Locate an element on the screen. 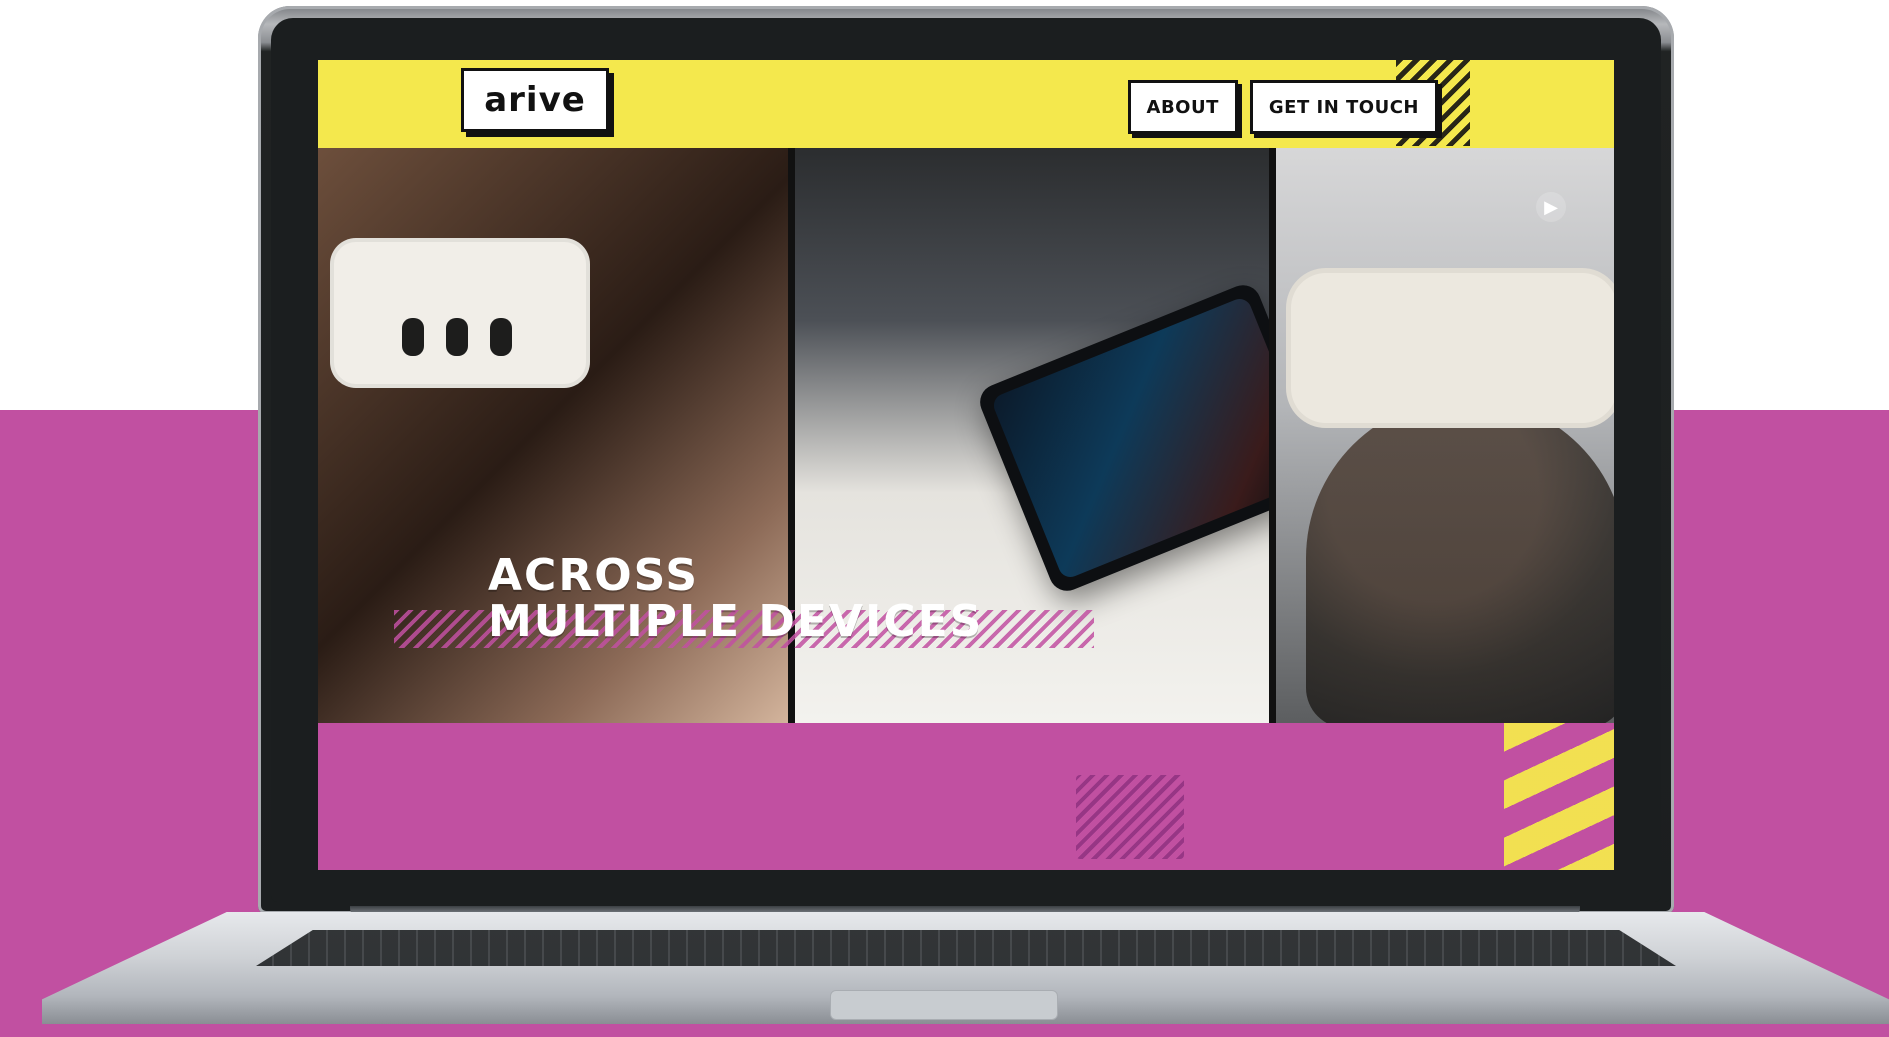  hero-image-right: ▶ is located at coordinates (1445, 435).